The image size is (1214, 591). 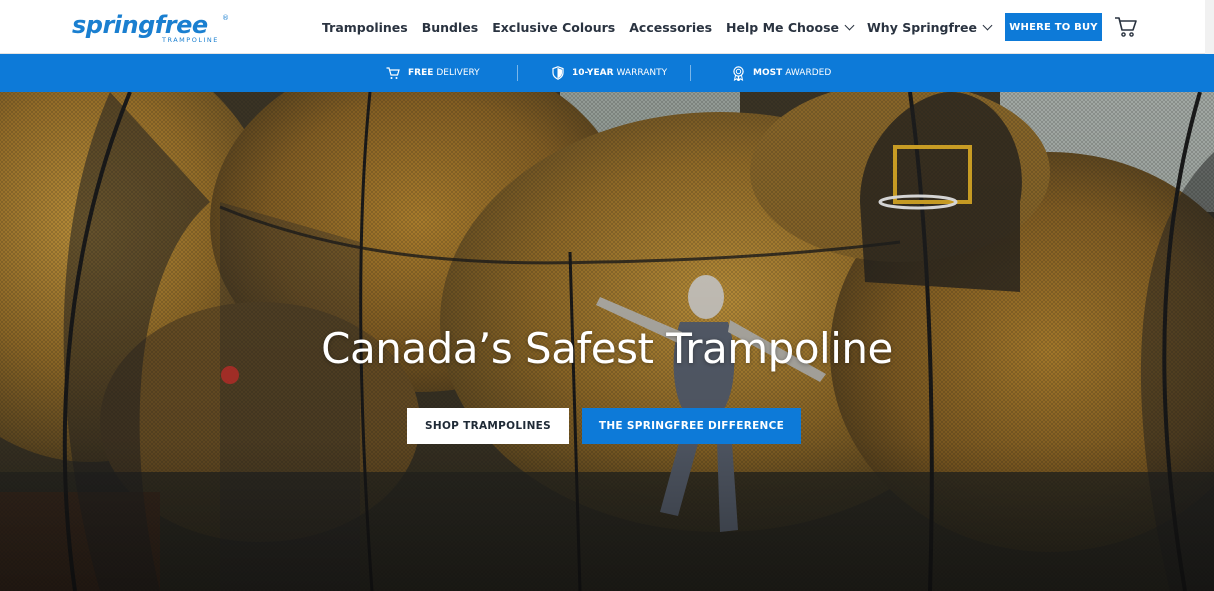 I want to click on cart-icon, so click(x=393, y=72).